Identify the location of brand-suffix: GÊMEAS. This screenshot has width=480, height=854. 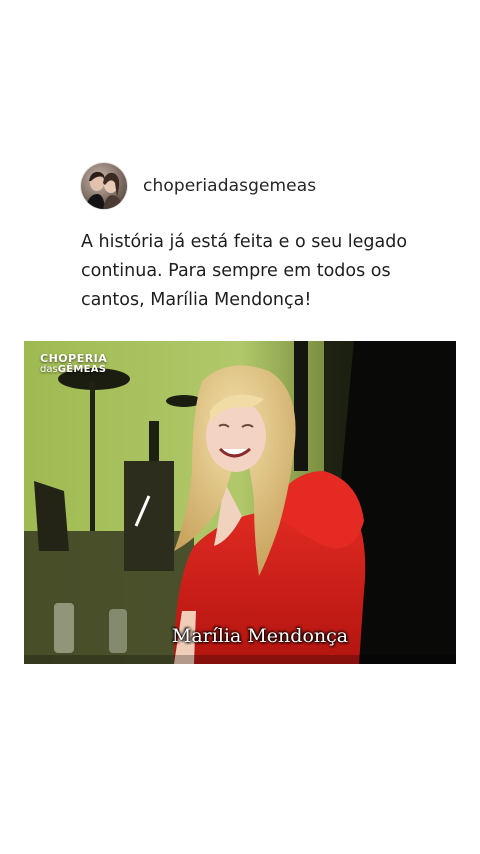
(82, 369).